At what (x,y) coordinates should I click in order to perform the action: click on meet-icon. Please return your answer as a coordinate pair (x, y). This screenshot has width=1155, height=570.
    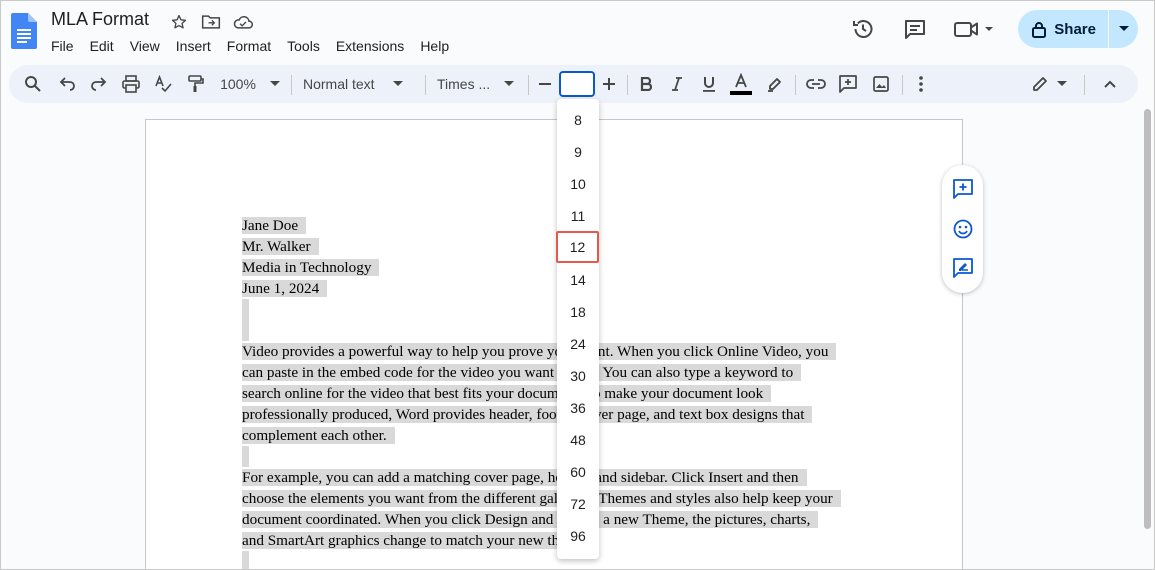
    Looking at the image, I should click on (975, 29).